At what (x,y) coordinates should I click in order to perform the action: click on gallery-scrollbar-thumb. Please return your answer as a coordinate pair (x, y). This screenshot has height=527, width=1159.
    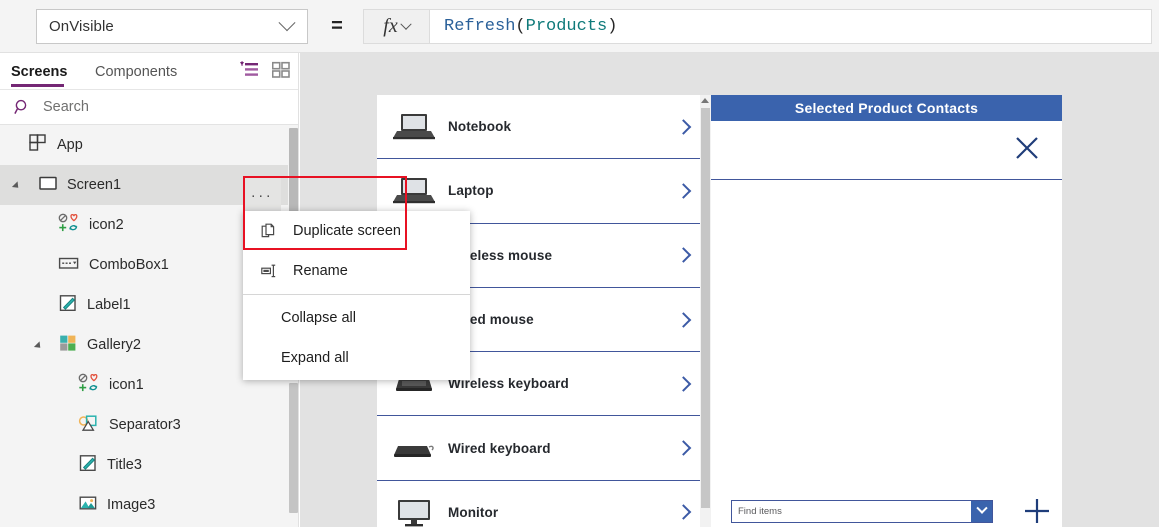
    Looking at the image, I should click on (705, 308).